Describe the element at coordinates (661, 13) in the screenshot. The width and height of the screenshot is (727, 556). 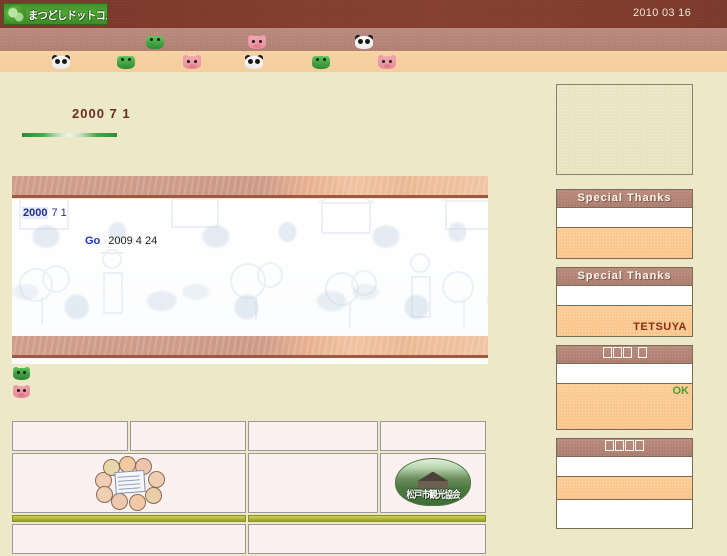
I see `header-date: 2010 03 16` at that location.